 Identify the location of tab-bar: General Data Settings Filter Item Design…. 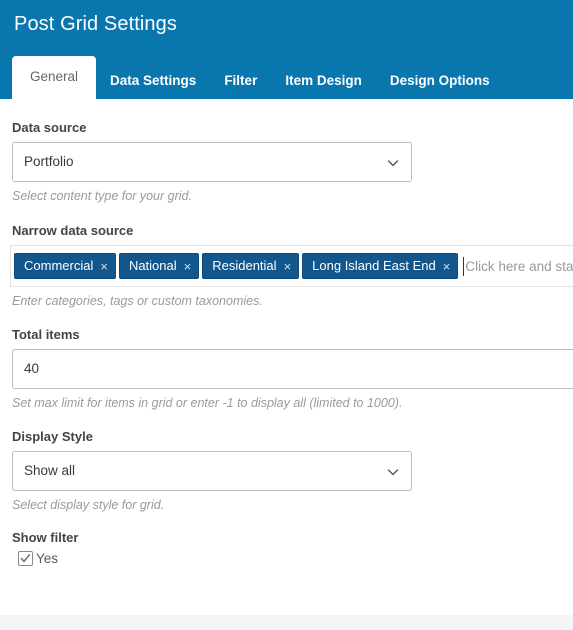
(258, 77).